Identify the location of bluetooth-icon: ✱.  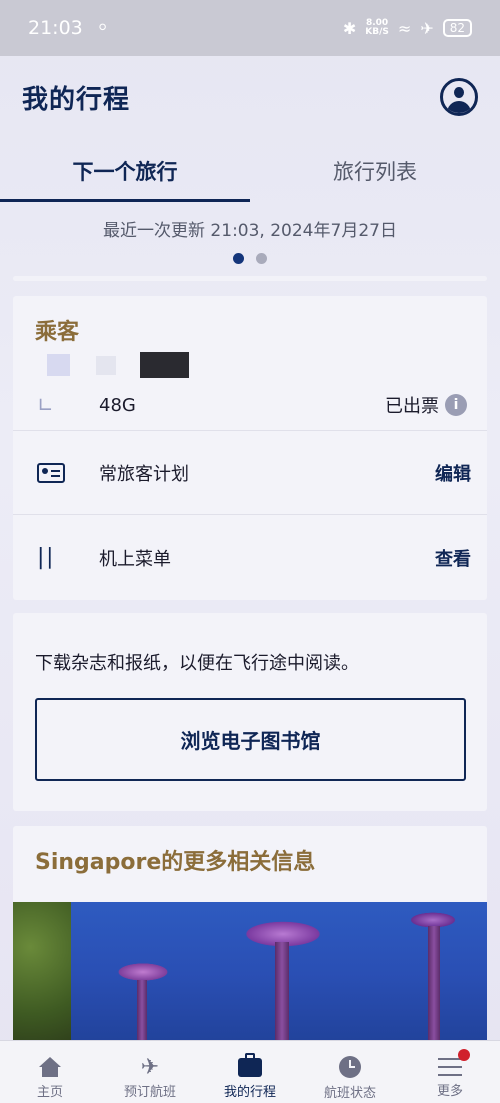
(349, 28).